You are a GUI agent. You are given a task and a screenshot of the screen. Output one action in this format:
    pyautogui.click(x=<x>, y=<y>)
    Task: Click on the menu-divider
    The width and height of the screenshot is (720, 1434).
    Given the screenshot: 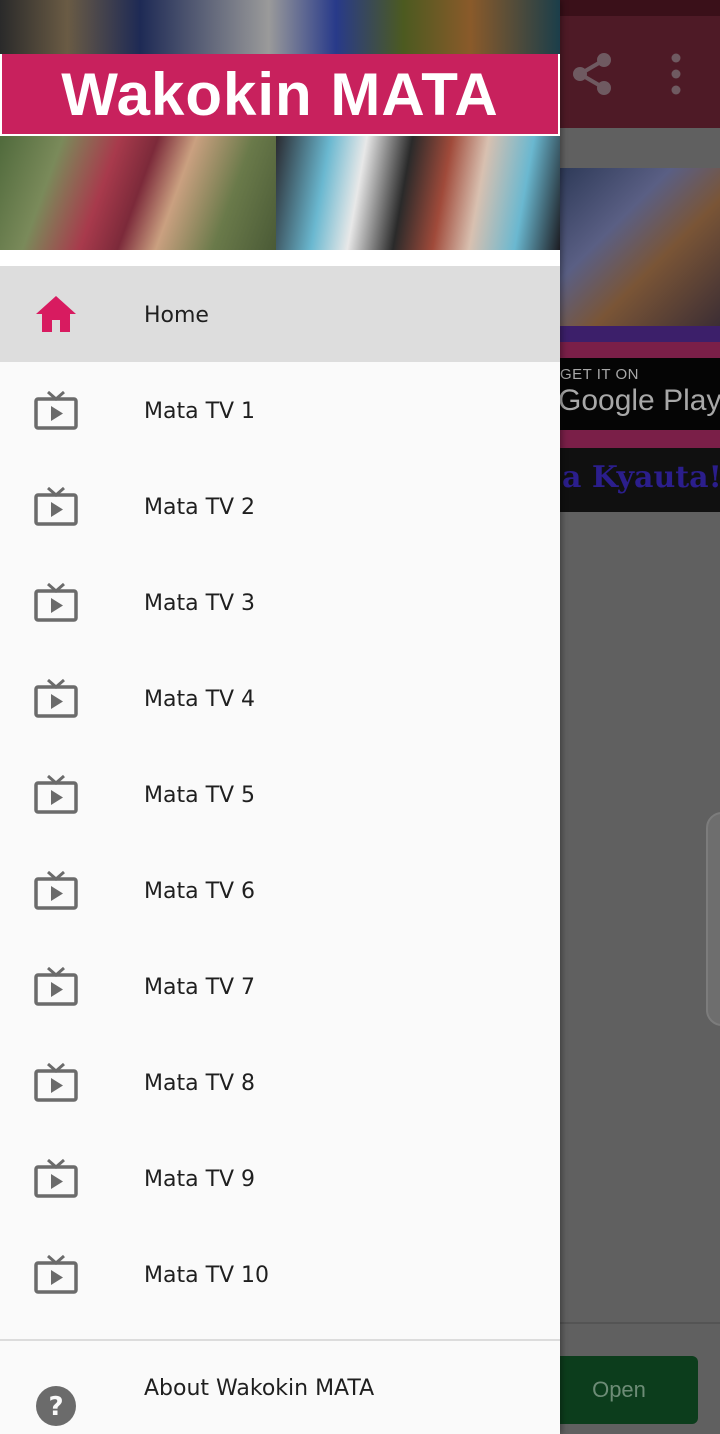 What is the action you would take?
    pyautogui.click(x=280, y=1340)
    